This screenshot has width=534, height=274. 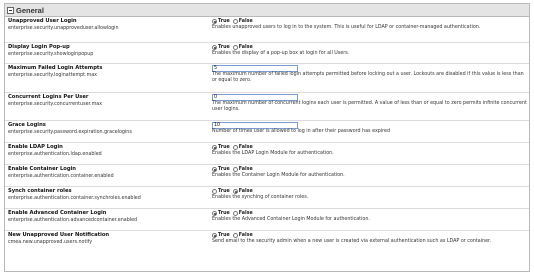 I want to click on setting-label: Synch container roles, so click(x=40, y=191).